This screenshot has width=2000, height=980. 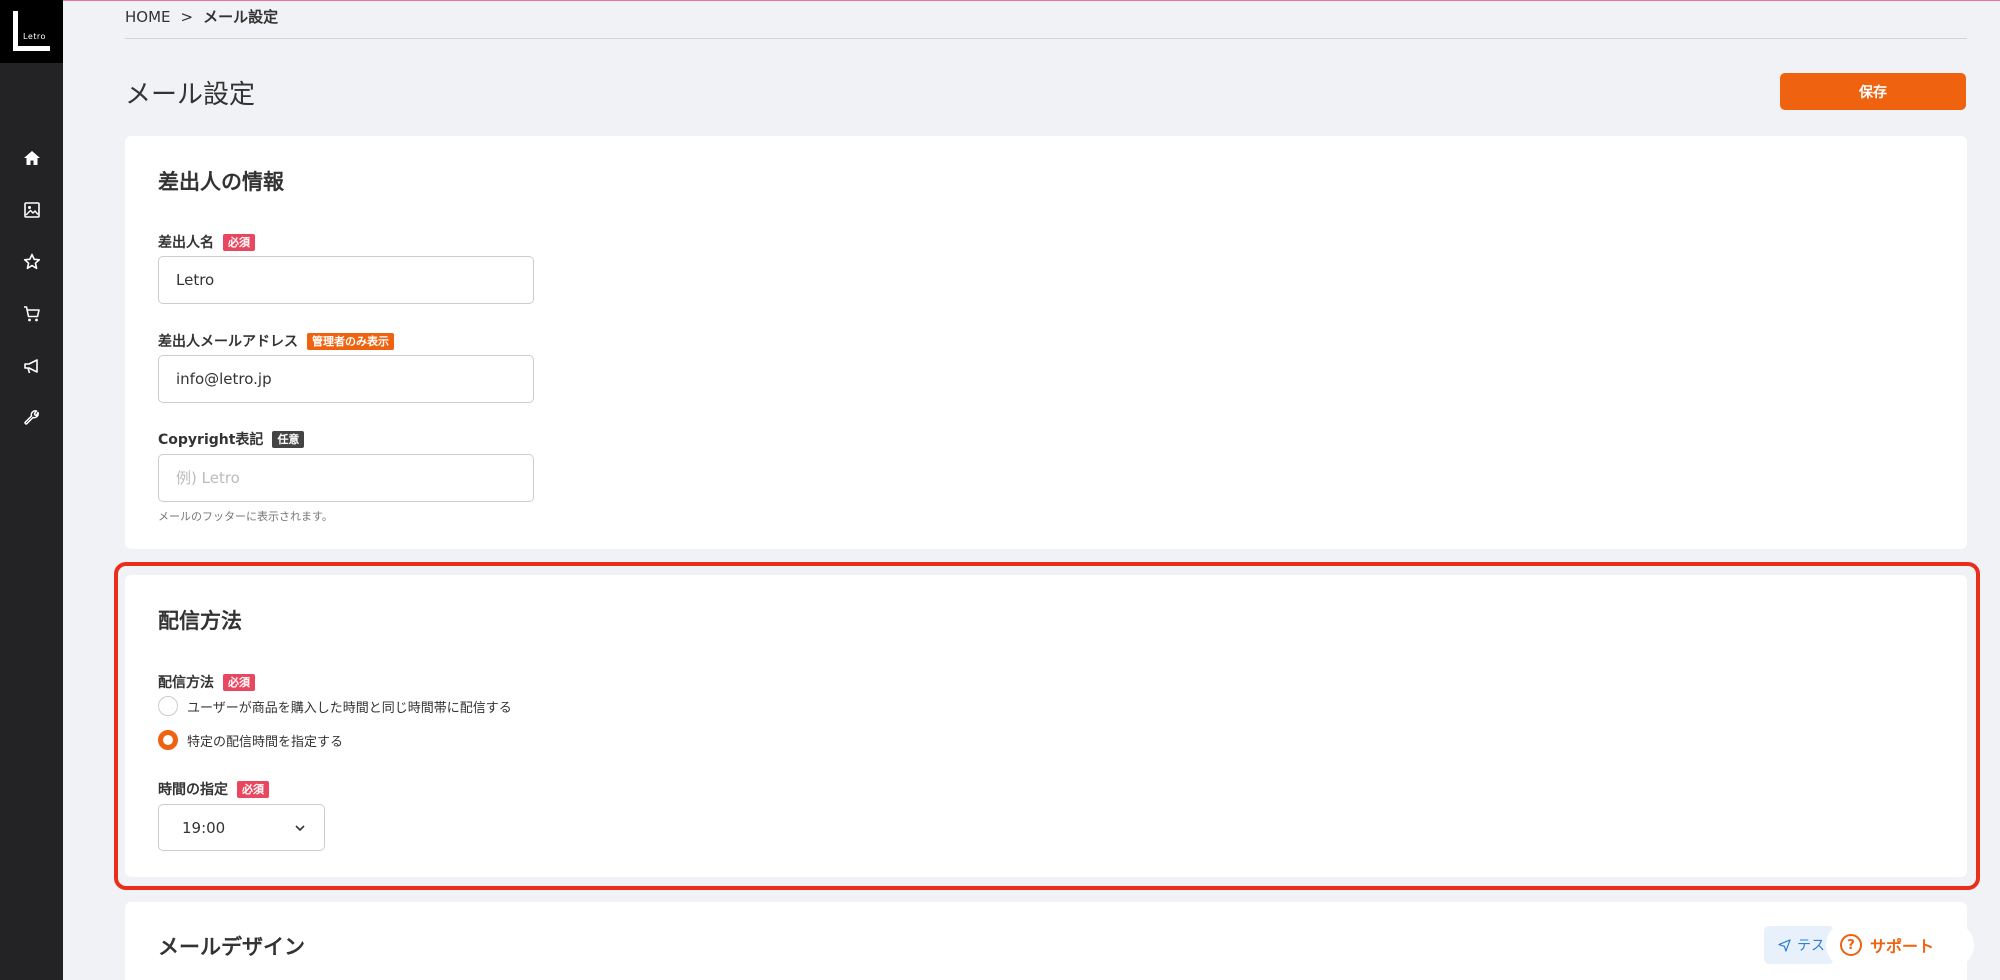 I want to click on help-icon: ?, so click(x=1851, y=945).